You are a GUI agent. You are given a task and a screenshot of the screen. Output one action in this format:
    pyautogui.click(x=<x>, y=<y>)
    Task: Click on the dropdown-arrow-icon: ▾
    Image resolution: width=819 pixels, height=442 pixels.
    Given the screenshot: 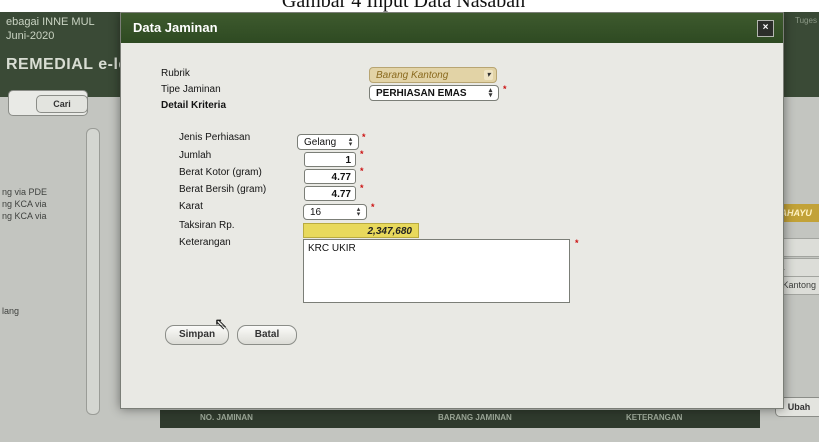 What is the action you would take?
    pyautogui.click(x=488, y=75)
    